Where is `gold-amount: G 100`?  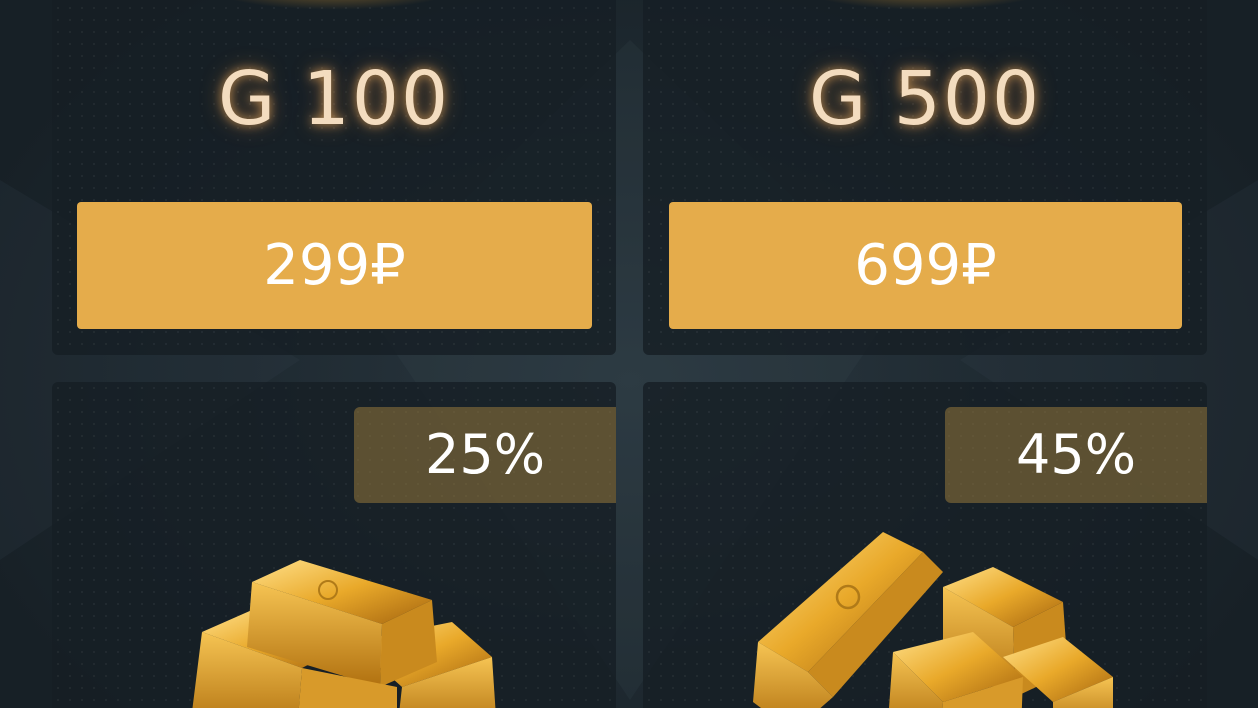
gold-amount: G 100 is located at coordinates (334, 99).